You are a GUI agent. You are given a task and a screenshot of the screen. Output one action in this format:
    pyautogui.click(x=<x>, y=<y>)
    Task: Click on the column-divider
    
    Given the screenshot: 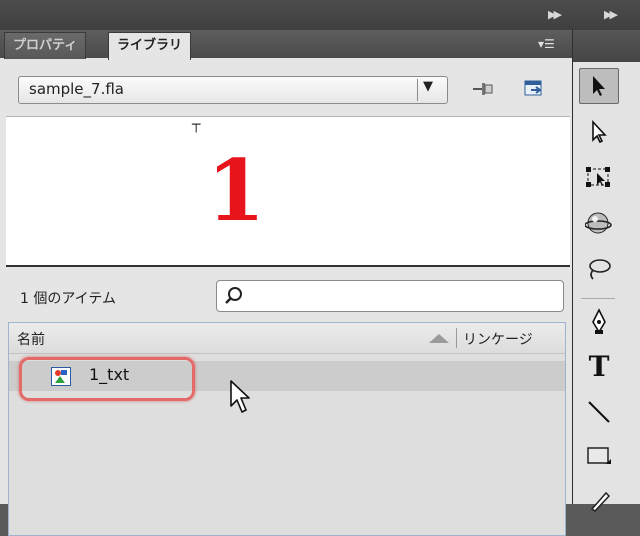 What is the action you would take?
    pyautogui.click(x=456, y=338)
    